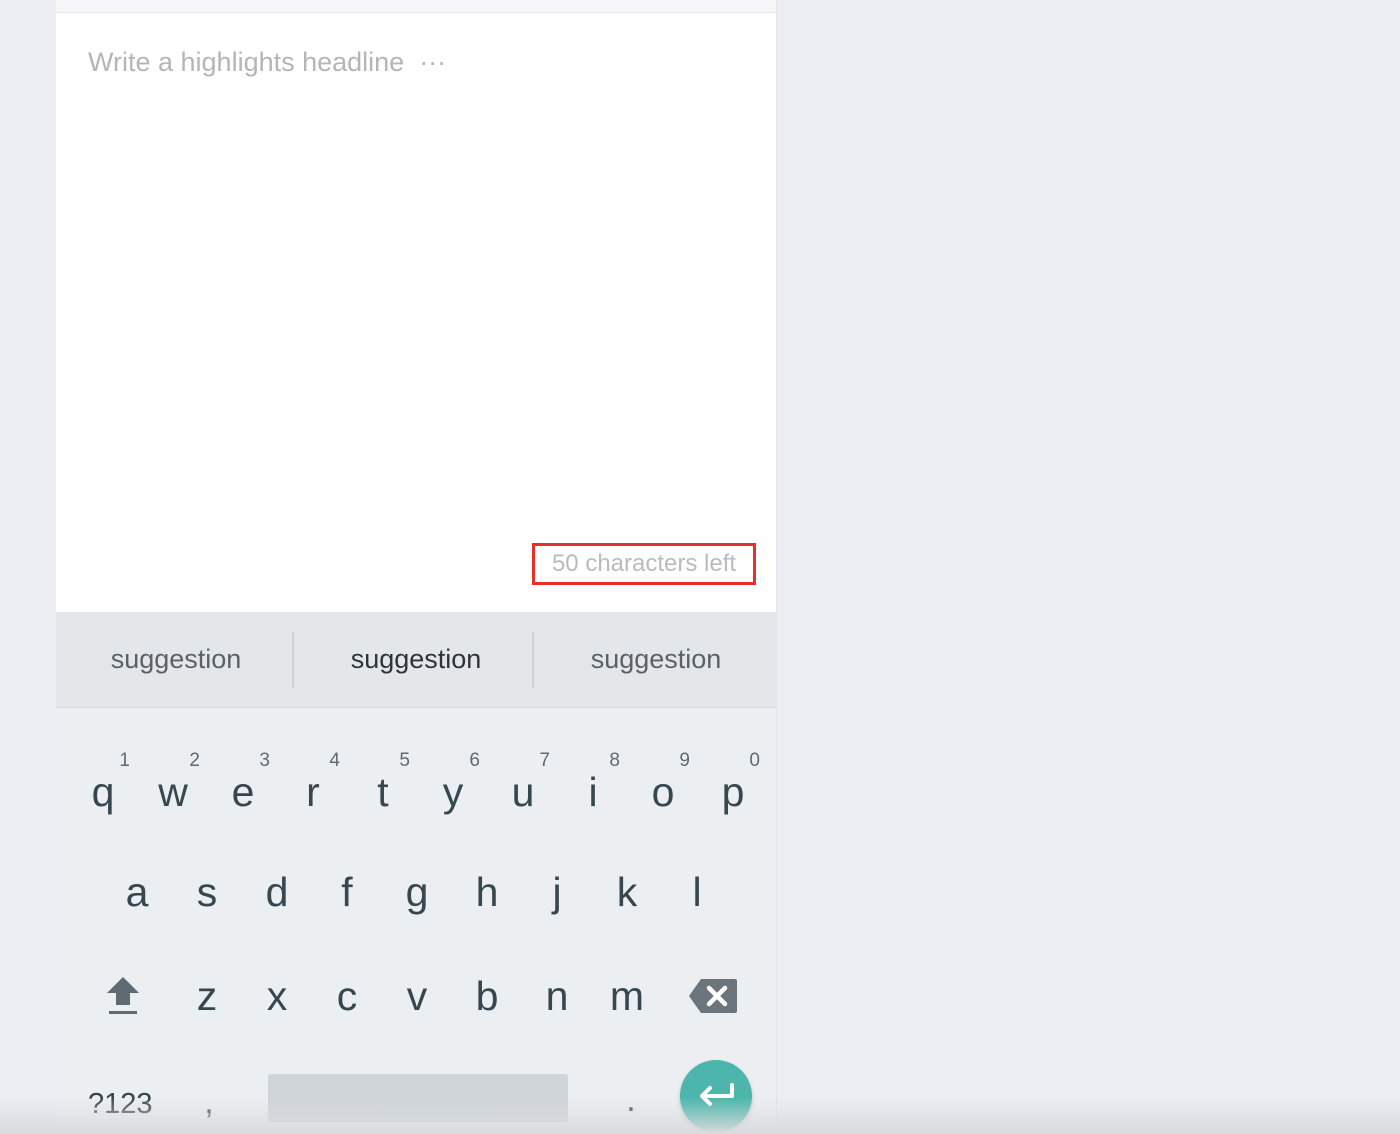  What do you see at coordinates (277, 996) in the screenshot?
I see `key-x: x` at bounding box center [277, 996].